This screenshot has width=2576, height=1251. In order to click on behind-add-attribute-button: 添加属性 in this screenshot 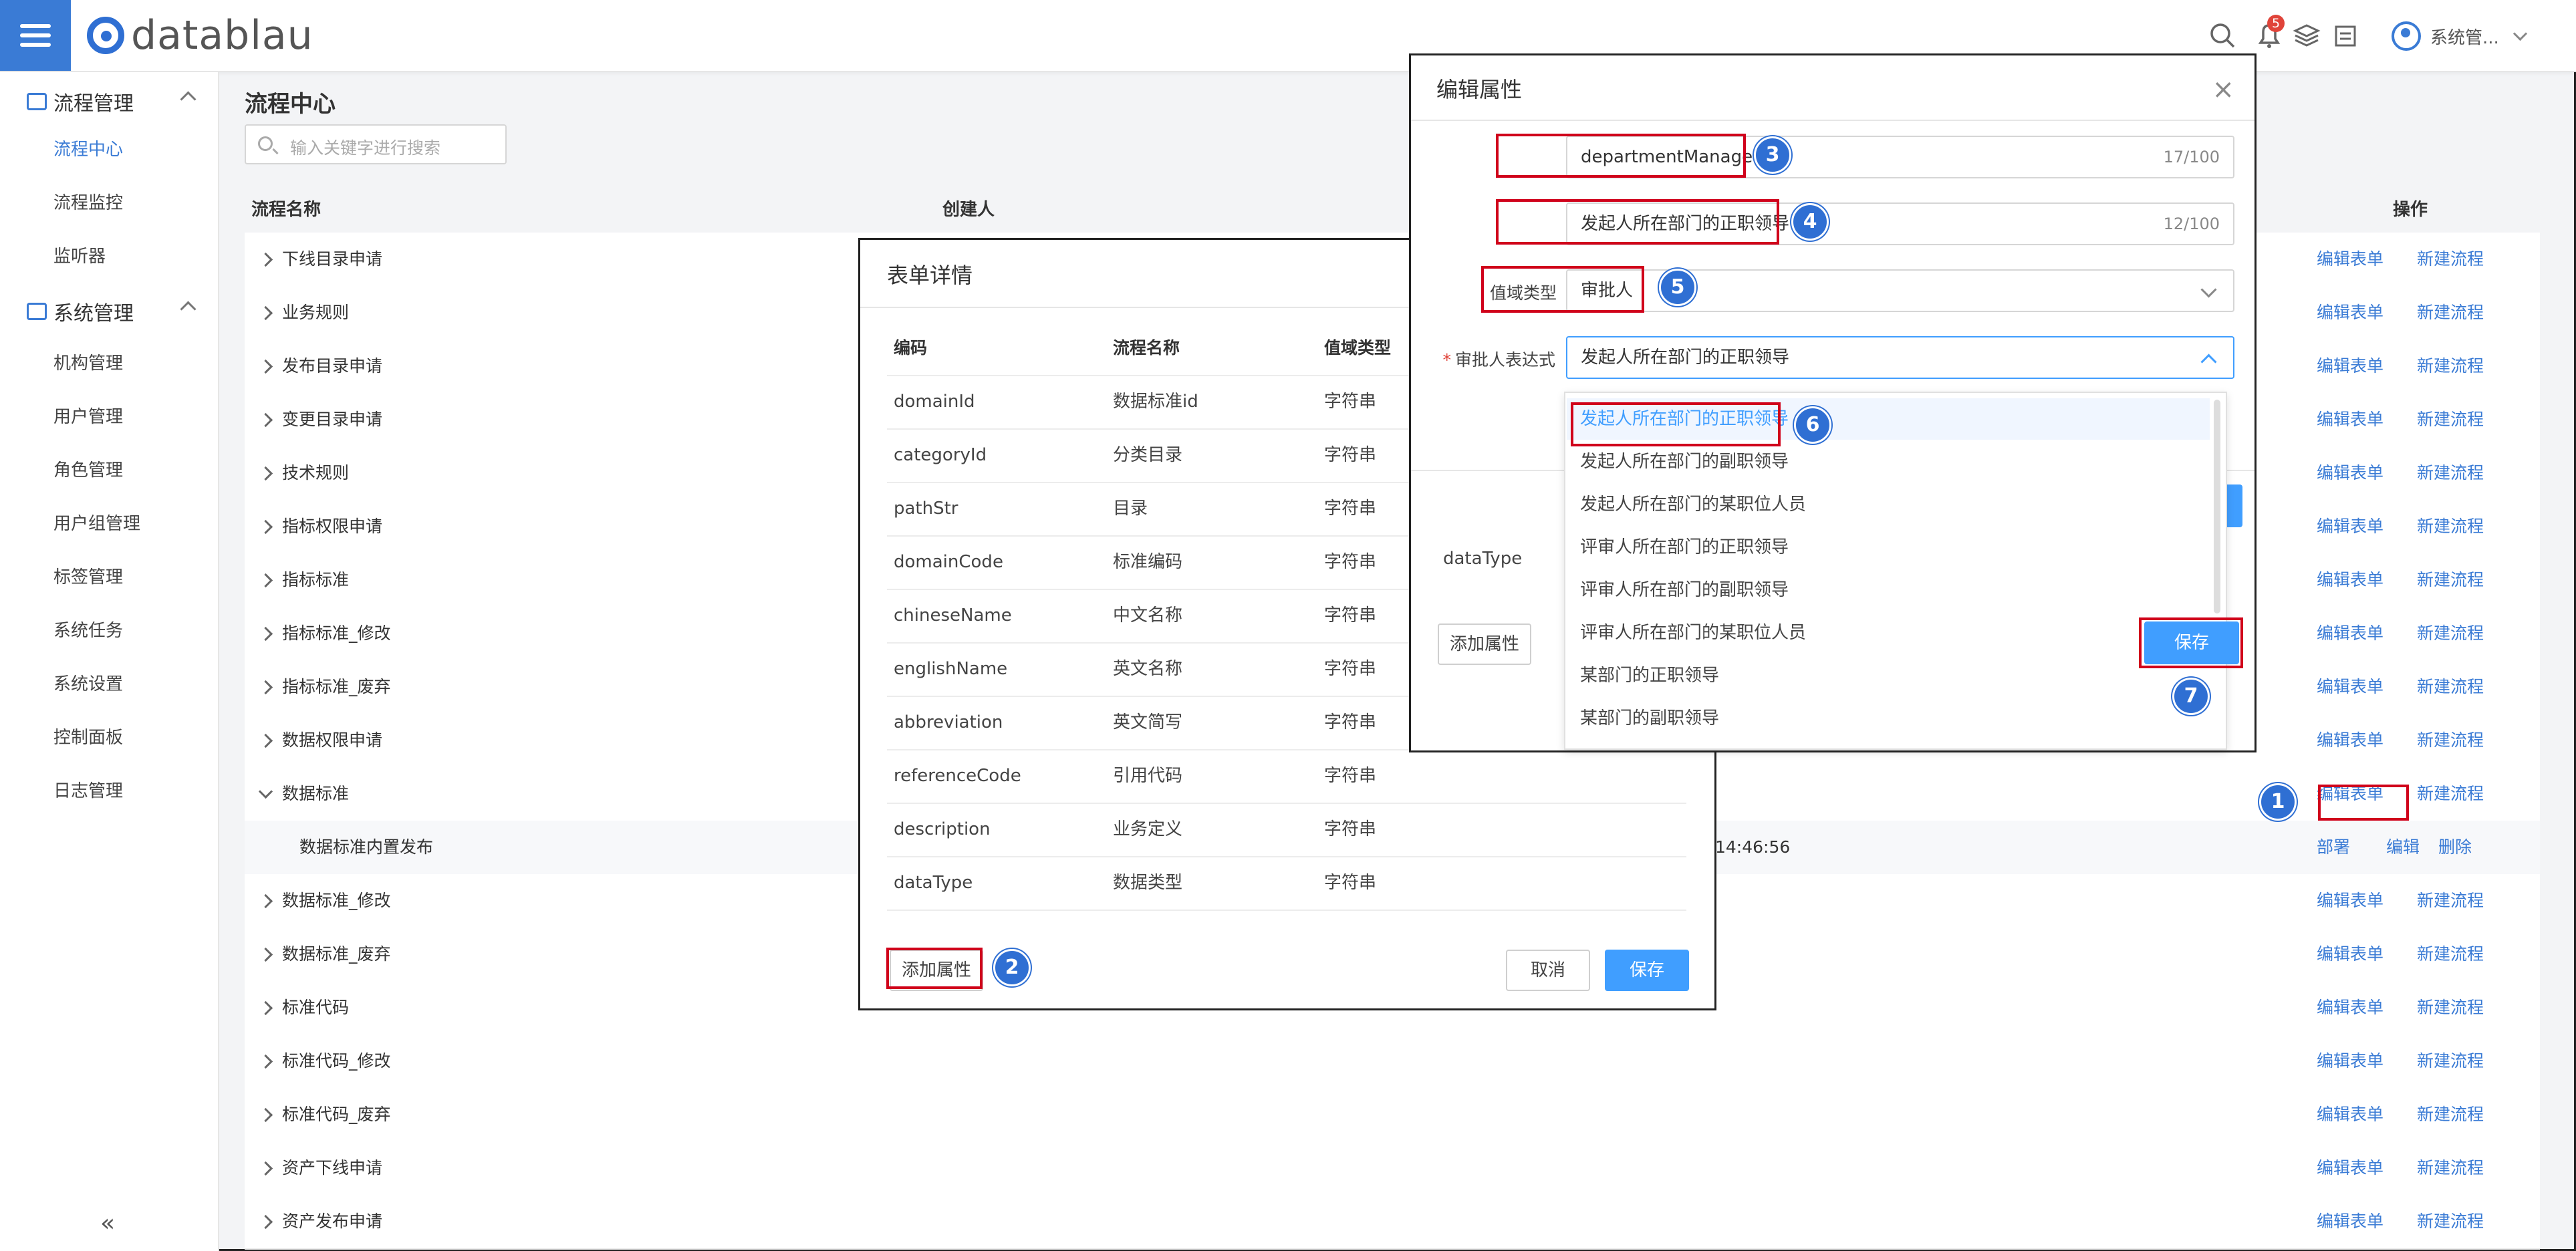, I will do `click(1485, 644)`.